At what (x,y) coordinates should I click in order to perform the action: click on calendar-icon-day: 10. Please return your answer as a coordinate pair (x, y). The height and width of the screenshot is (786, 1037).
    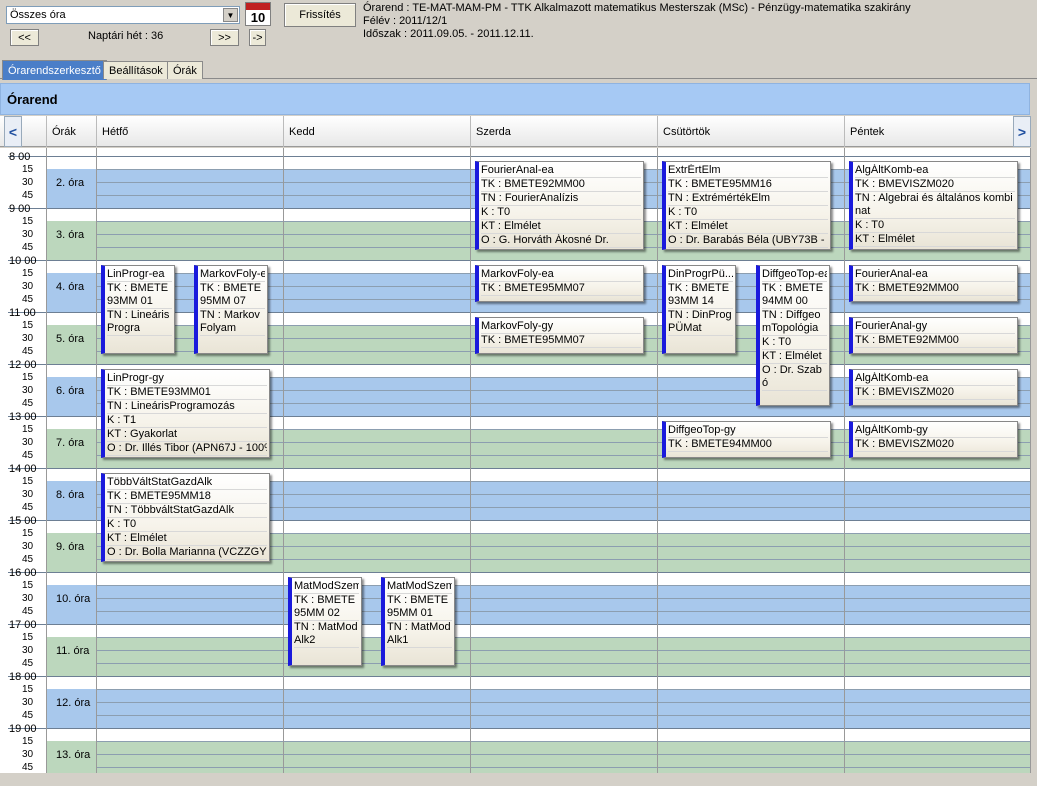
    Looking at the image, I should click on (258, 17).